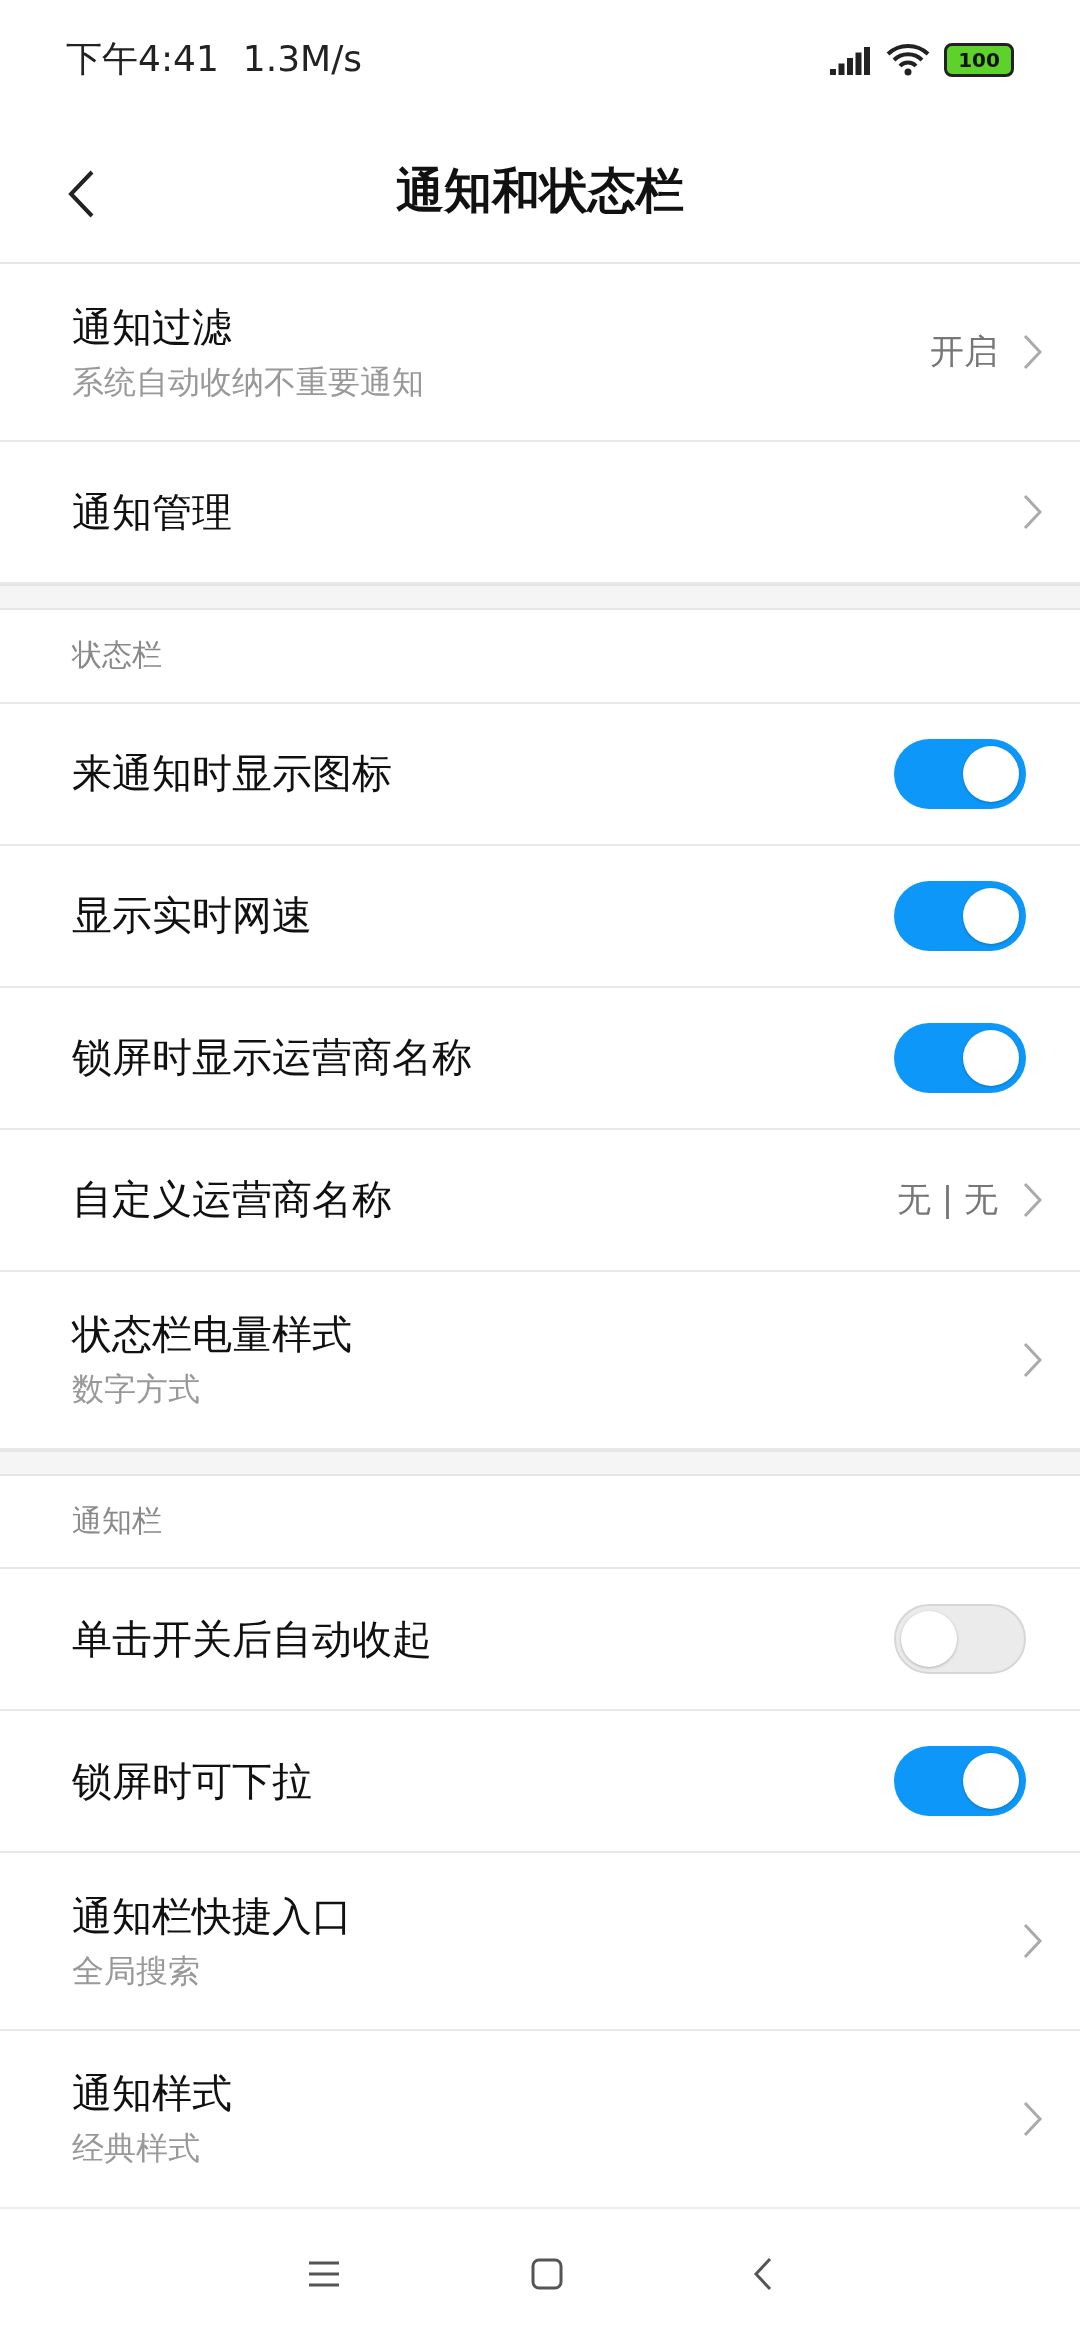  I want to click on back-icon, so click(763, 2274).